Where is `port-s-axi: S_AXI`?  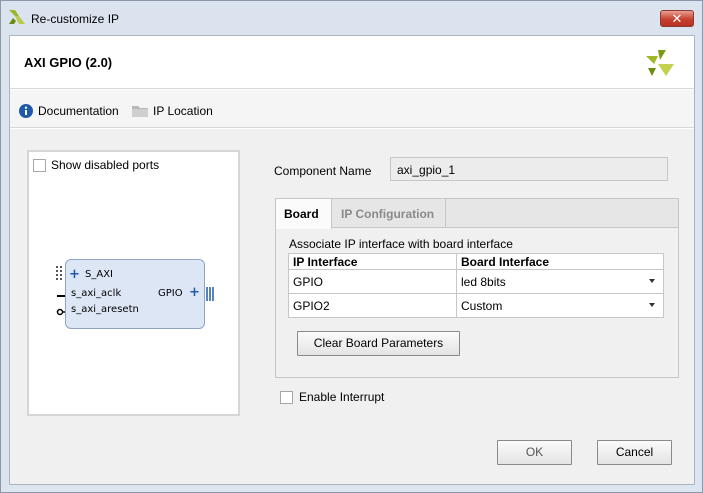
port-s-axi: S_AXI is located at coordinates (99, 274).